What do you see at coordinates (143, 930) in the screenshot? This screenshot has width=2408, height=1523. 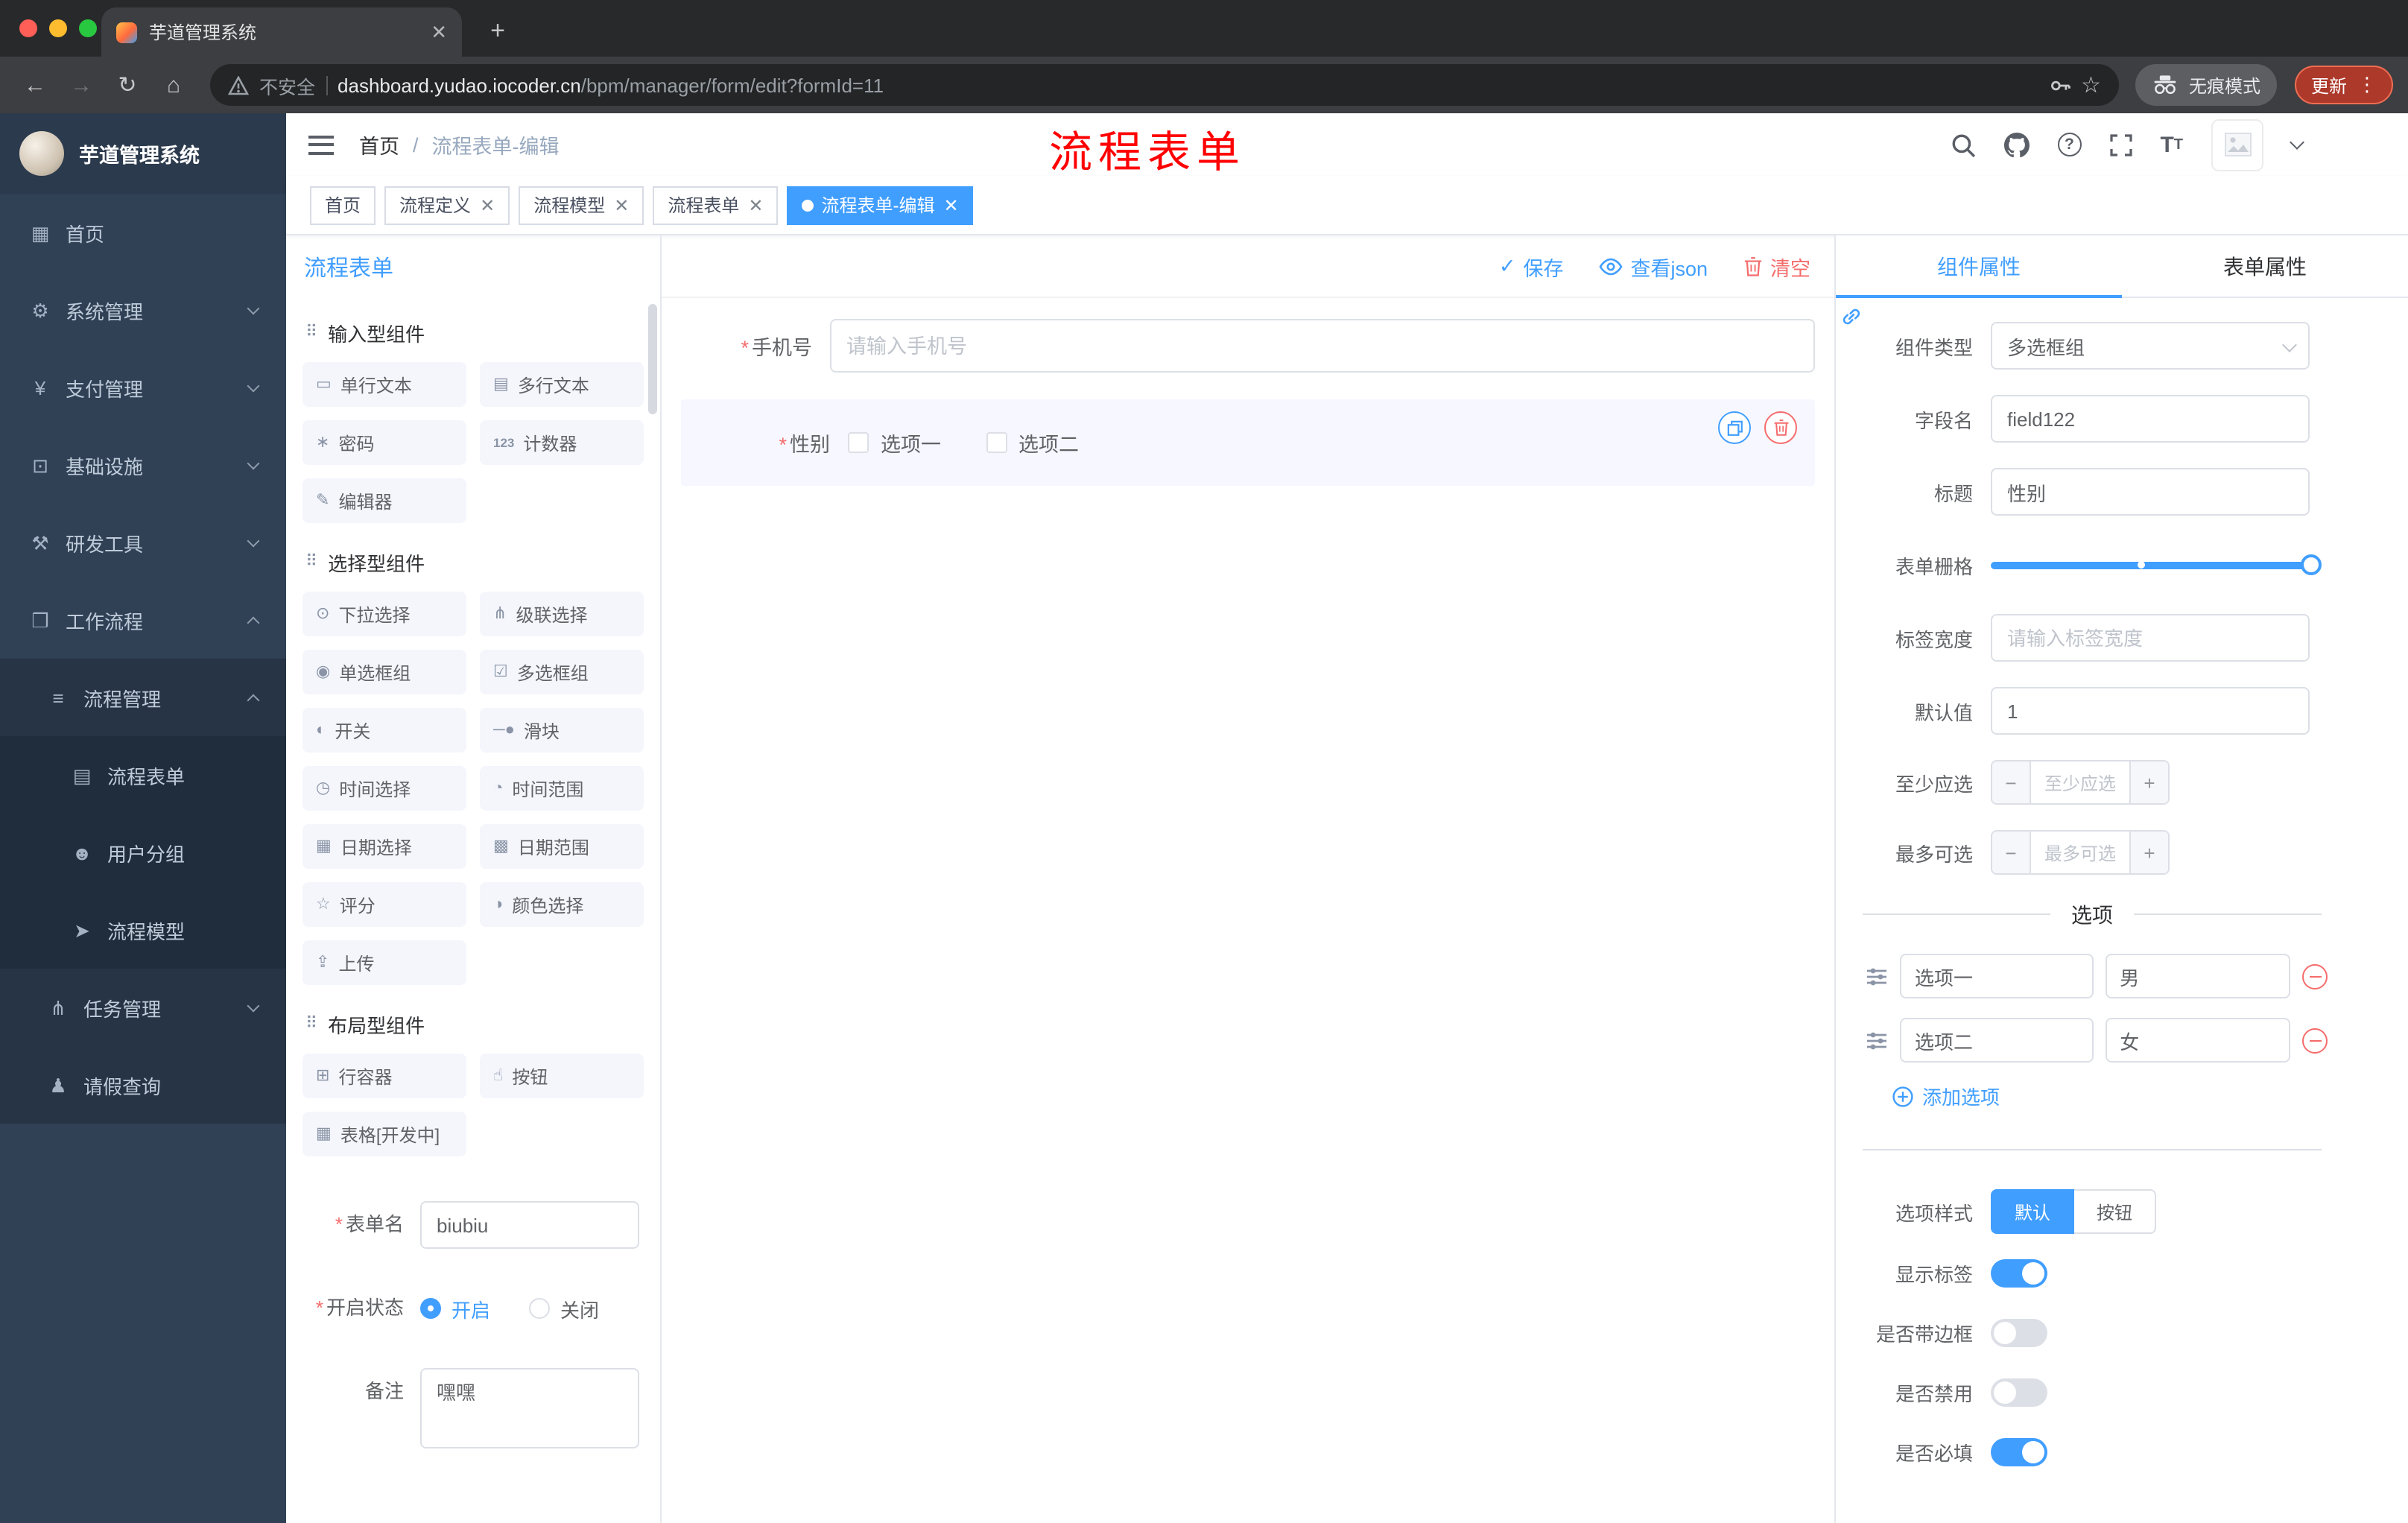 I see `sidebar-item-process-model: 流程模型` at bounding box center [143, 930].